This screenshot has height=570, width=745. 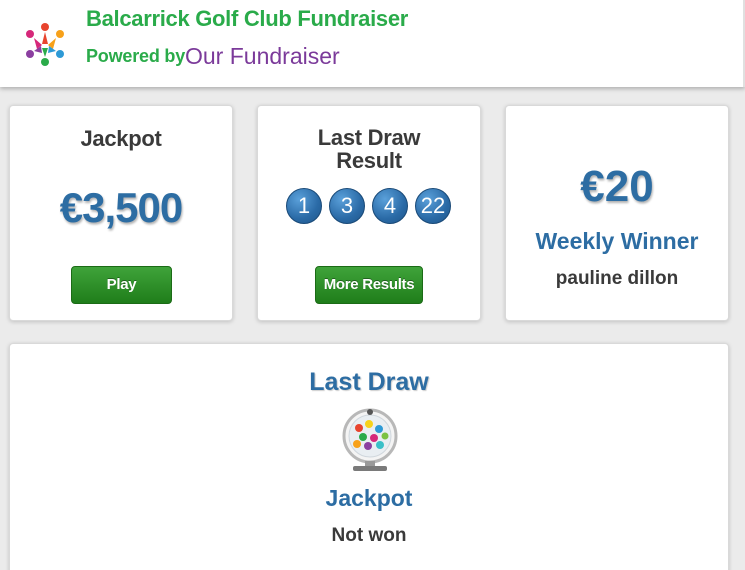 What do you see at coordinates (369, 535) in the screenshot?
I see `last-draw-jackpot-status: Not won` at bounding box center [369, 535].